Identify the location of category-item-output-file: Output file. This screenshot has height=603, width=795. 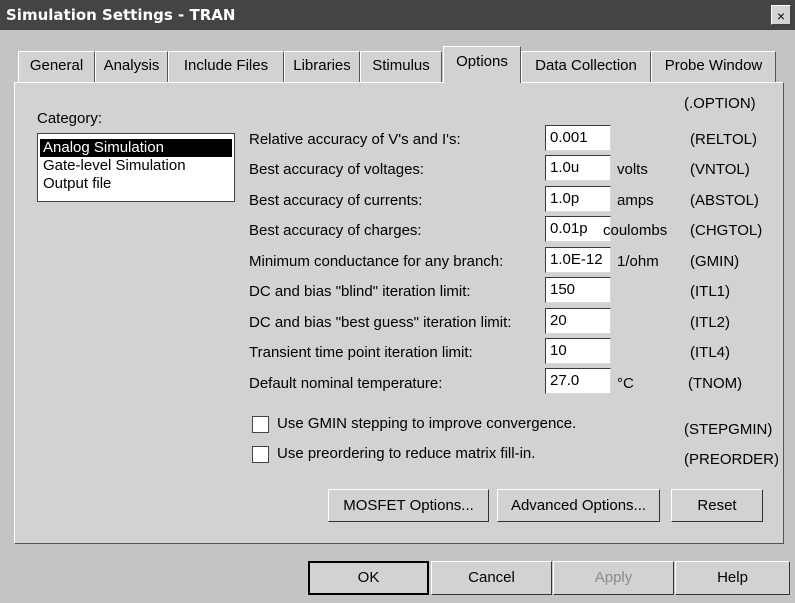
(136, 184).